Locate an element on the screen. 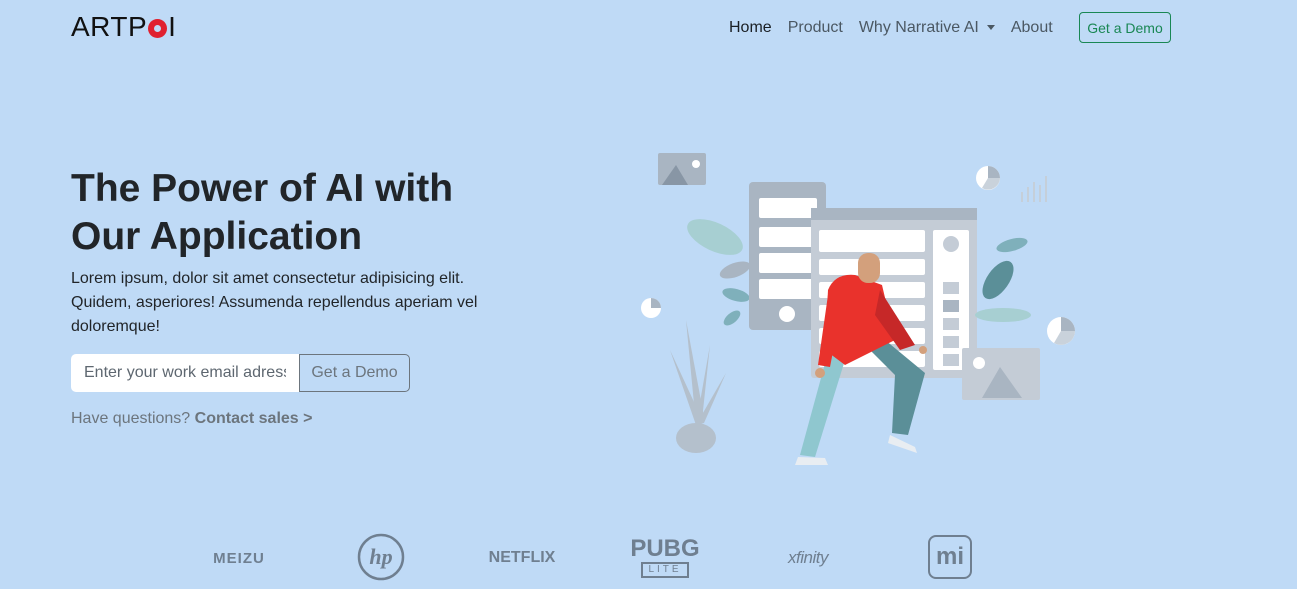 This screenshot has width=1297, height=589. email-input is located at coordinates (185, 373).